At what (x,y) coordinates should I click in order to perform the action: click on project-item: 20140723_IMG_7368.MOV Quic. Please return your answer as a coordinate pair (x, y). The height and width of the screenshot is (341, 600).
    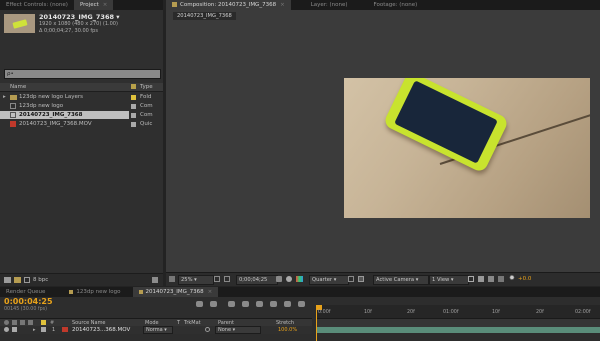
    Looking at the image, I should click on (81, 124).